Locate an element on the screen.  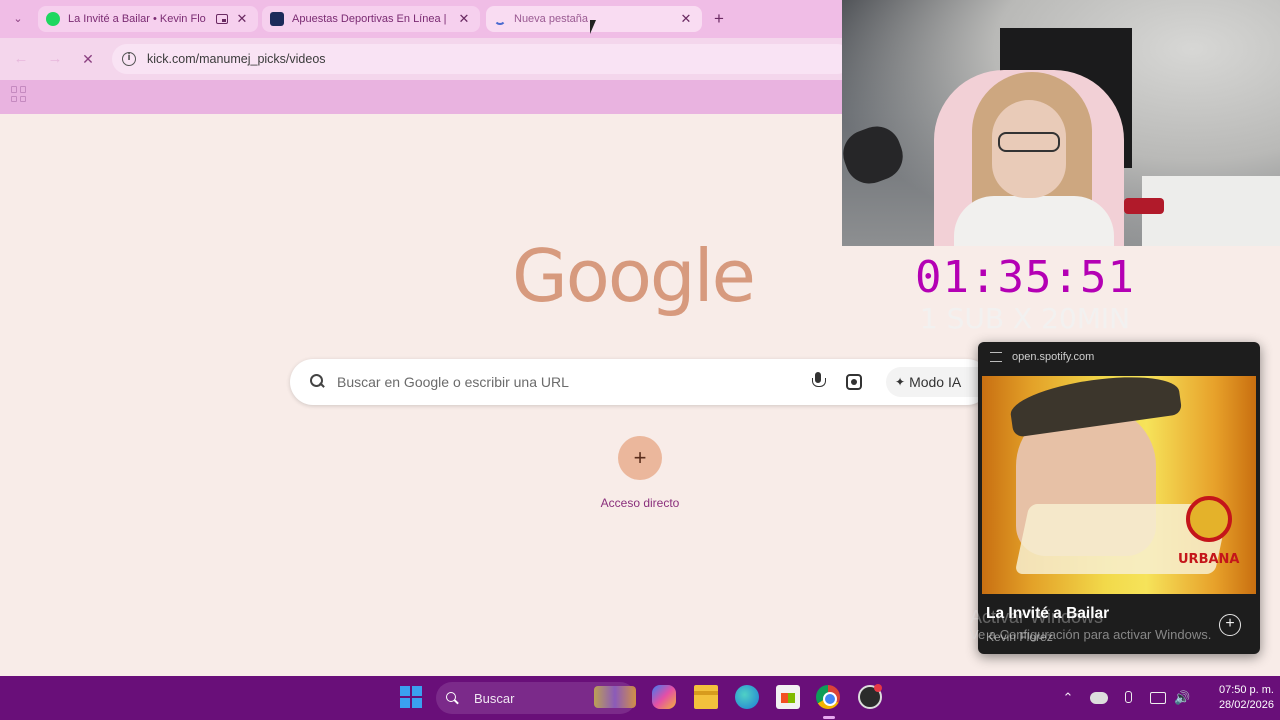
plus-icon: + is located at coordinates (640, 458).